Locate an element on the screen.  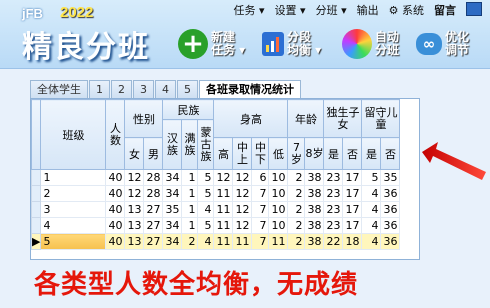
table-cell: 3 is located at coordinates (73, 209).